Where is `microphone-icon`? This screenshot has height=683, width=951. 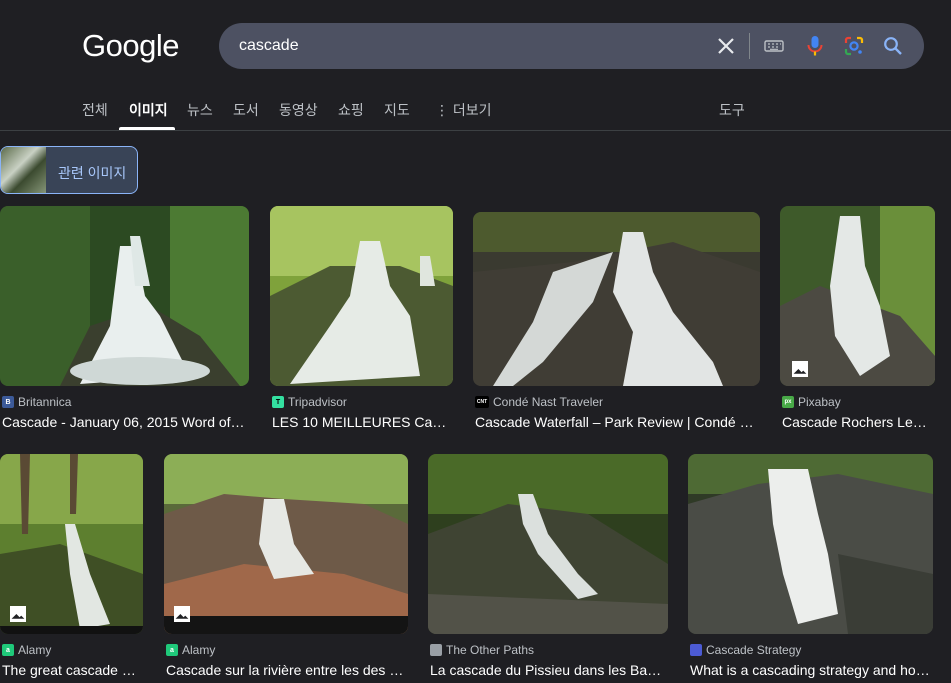
microphone-icon is located at coordinates (815, 46).